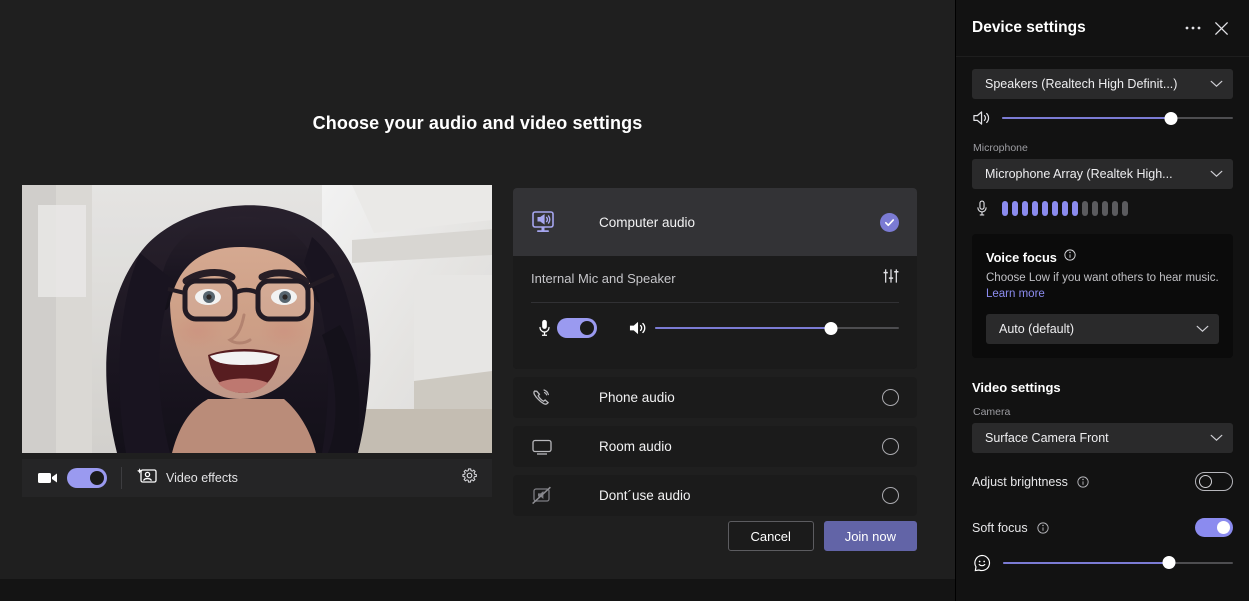  Describe the element at coordinates (477, 590) in the screenshot. I see `stage-bottom-strip` at that location.